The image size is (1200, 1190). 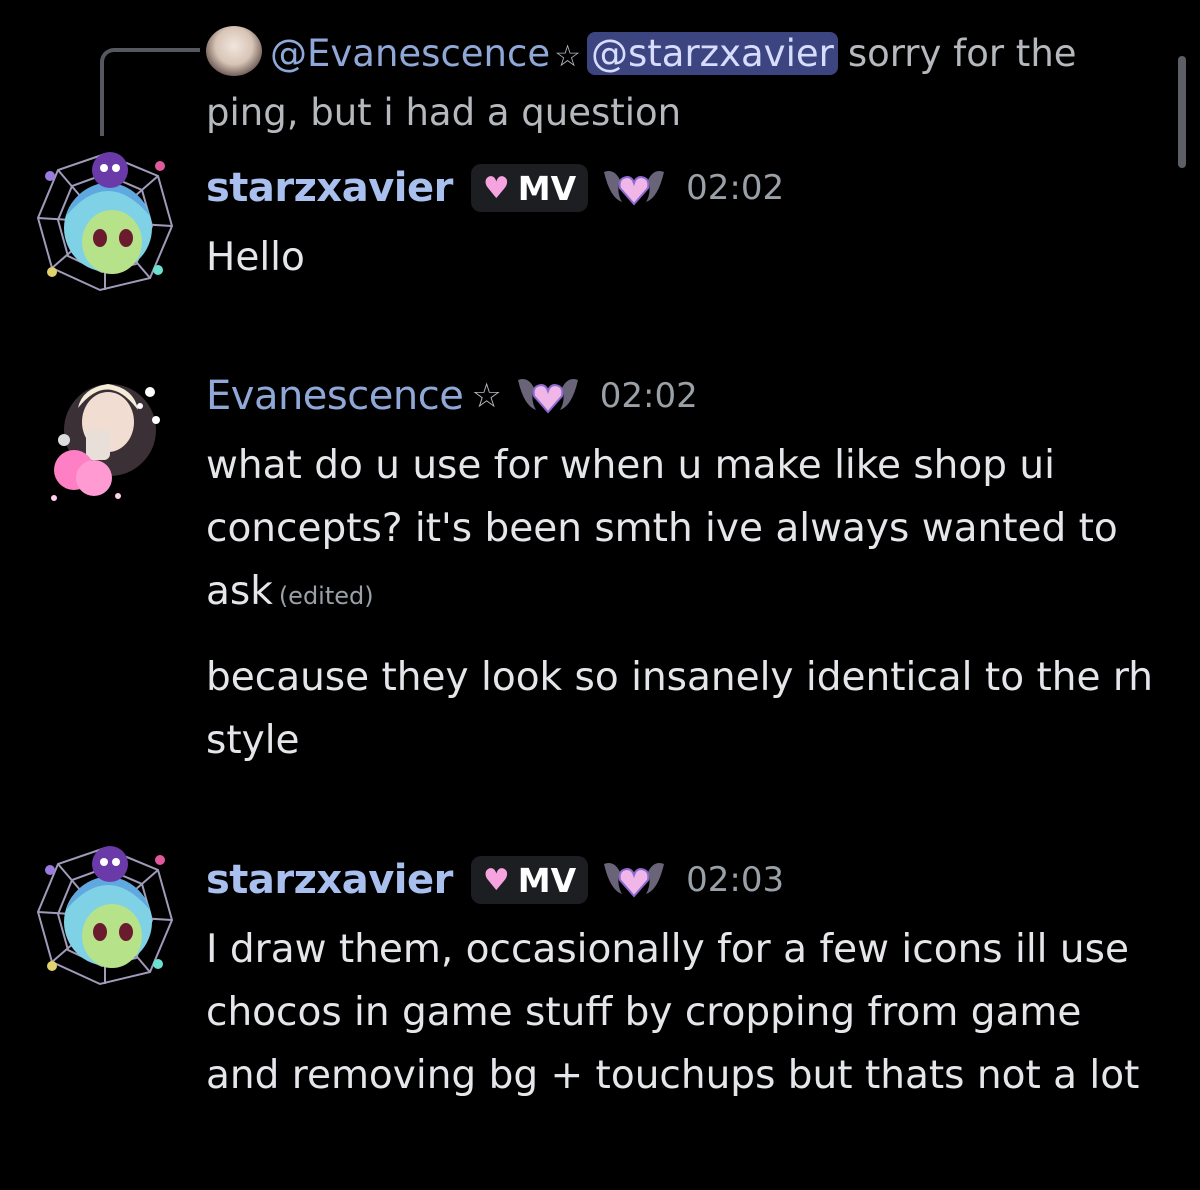 I want to click on reply-author: @Evanescence, so click(x=410, y=53).